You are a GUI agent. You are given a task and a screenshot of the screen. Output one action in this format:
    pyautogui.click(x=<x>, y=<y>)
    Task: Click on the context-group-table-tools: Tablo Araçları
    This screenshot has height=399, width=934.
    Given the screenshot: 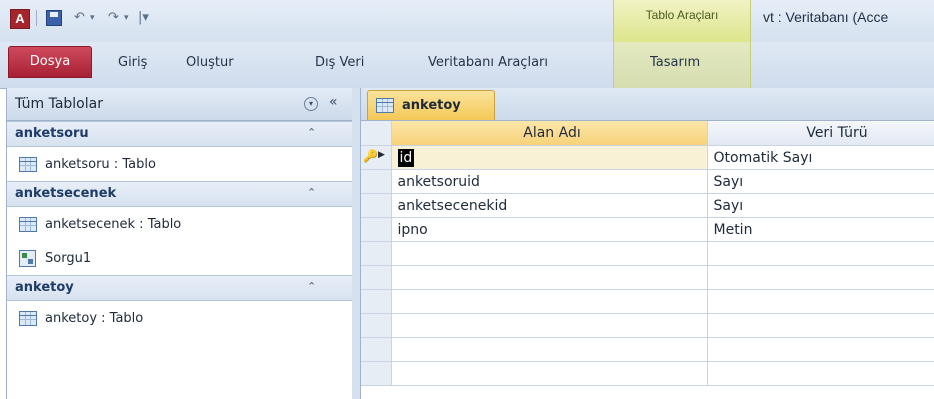 What is the action you would take?
    pyautogui.click(x=682, y=21)
    